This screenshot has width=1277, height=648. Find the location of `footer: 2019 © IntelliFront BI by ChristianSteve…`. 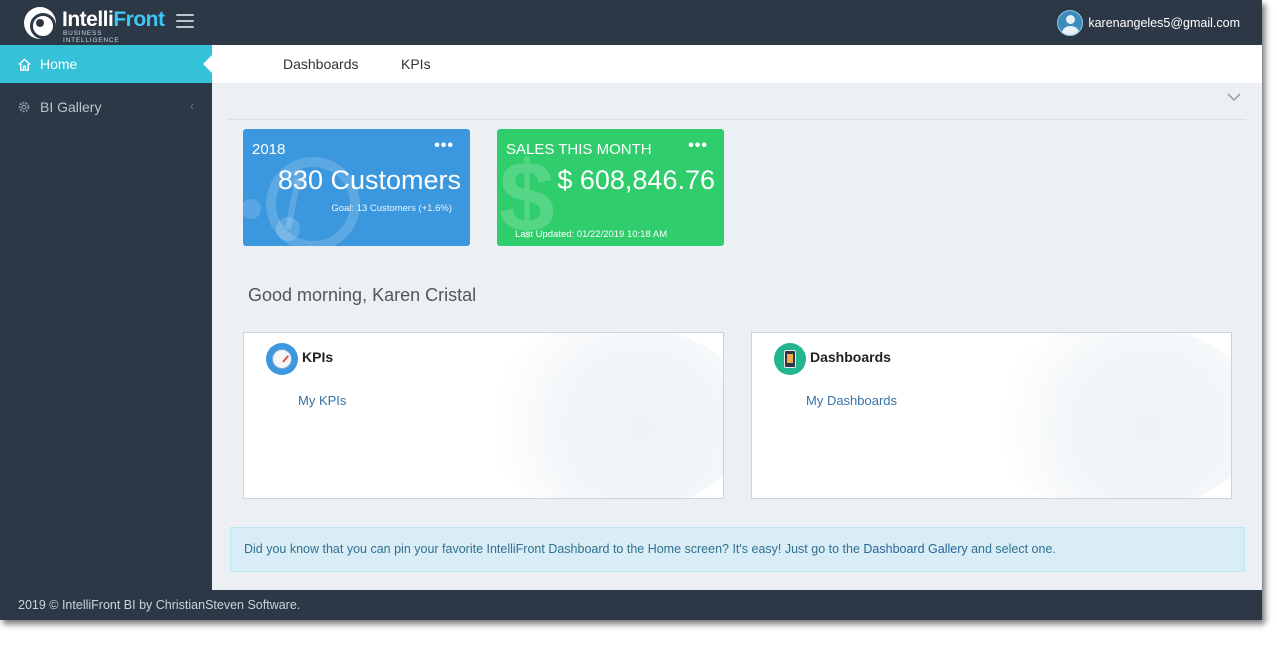

footer: 2019 © IntelliFront BI by ChristianSteve… is located at coordinates (631, 605).